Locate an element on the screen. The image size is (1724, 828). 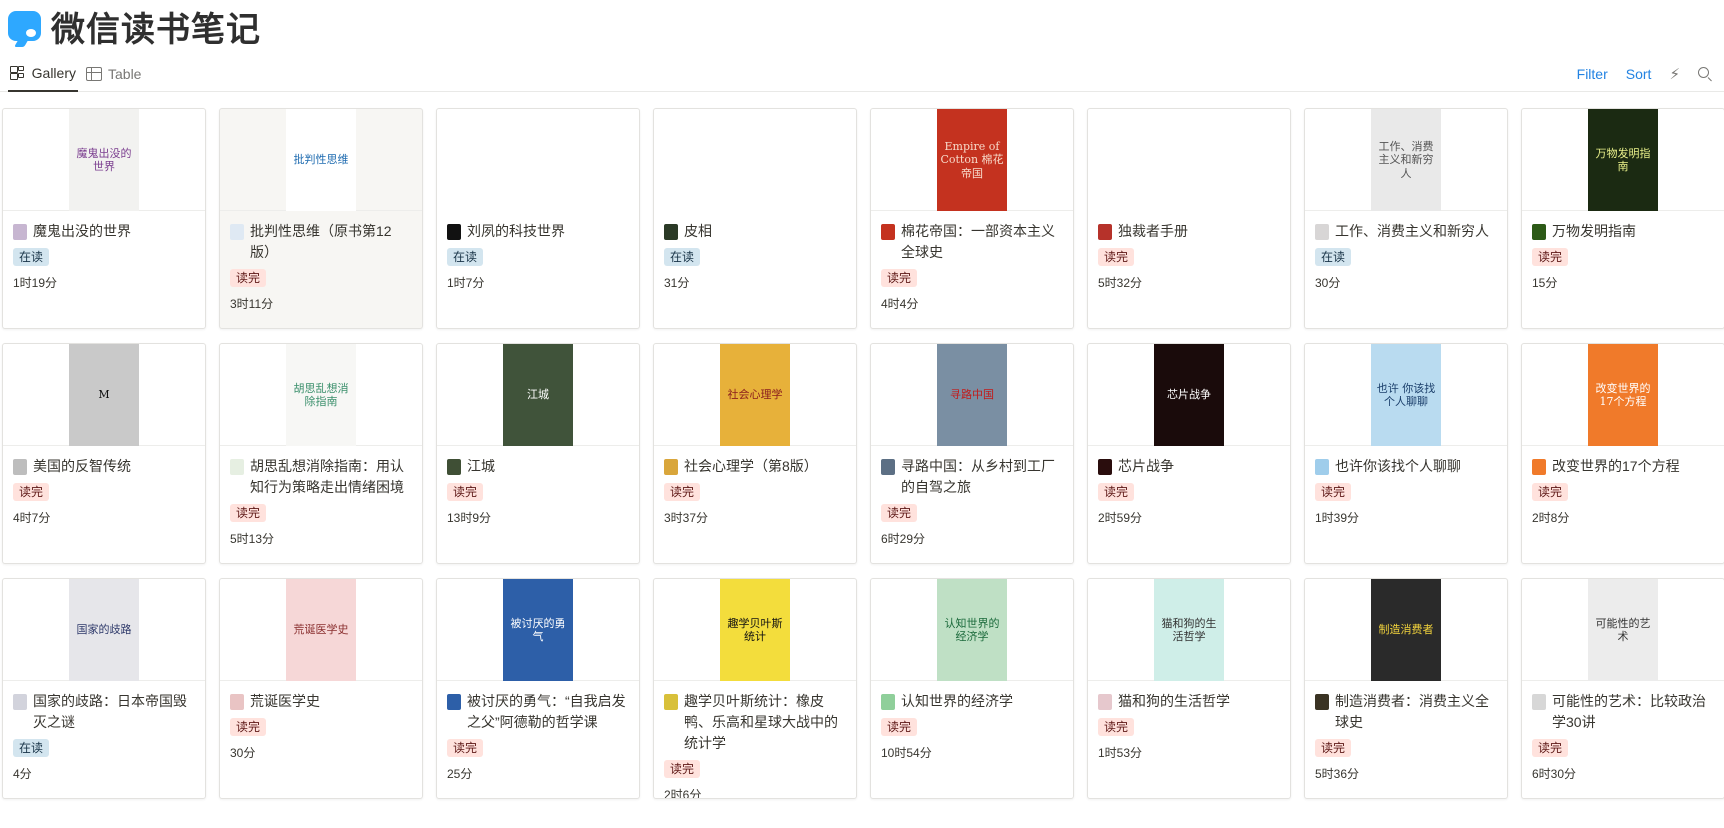
book-cover-area: 制造消费者 is located at coordinates (1406, 630).